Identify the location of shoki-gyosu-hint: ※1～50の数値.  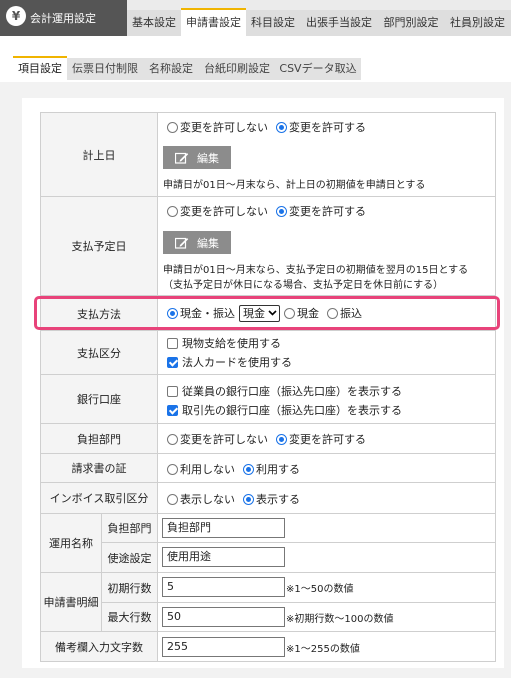
(320, 589).